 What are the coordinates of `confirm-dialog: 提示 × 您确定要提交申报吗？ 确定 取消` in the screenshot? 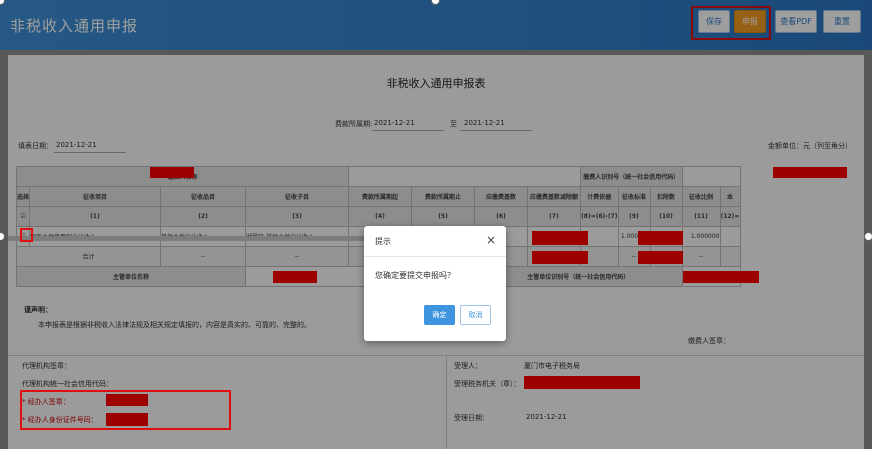 It's located at (435, 283).